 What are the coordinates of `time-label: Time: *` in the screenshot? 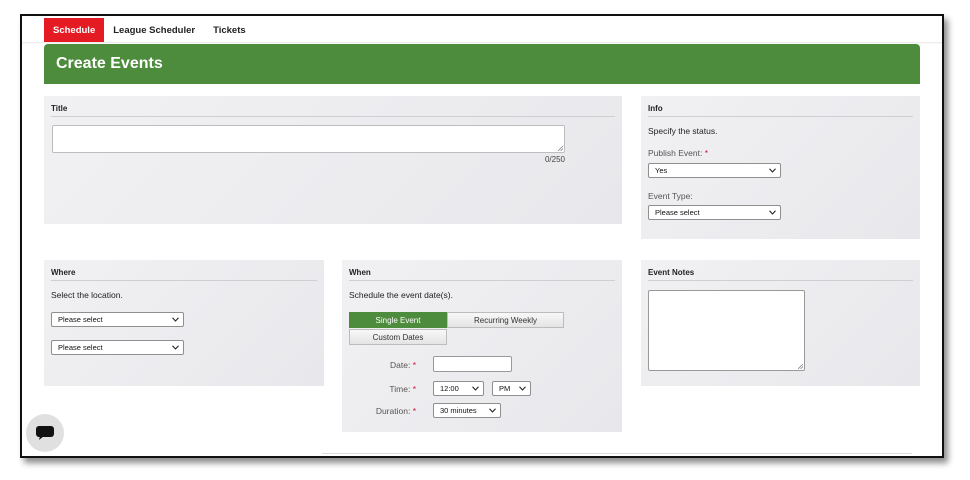 It's located at (402, 389).